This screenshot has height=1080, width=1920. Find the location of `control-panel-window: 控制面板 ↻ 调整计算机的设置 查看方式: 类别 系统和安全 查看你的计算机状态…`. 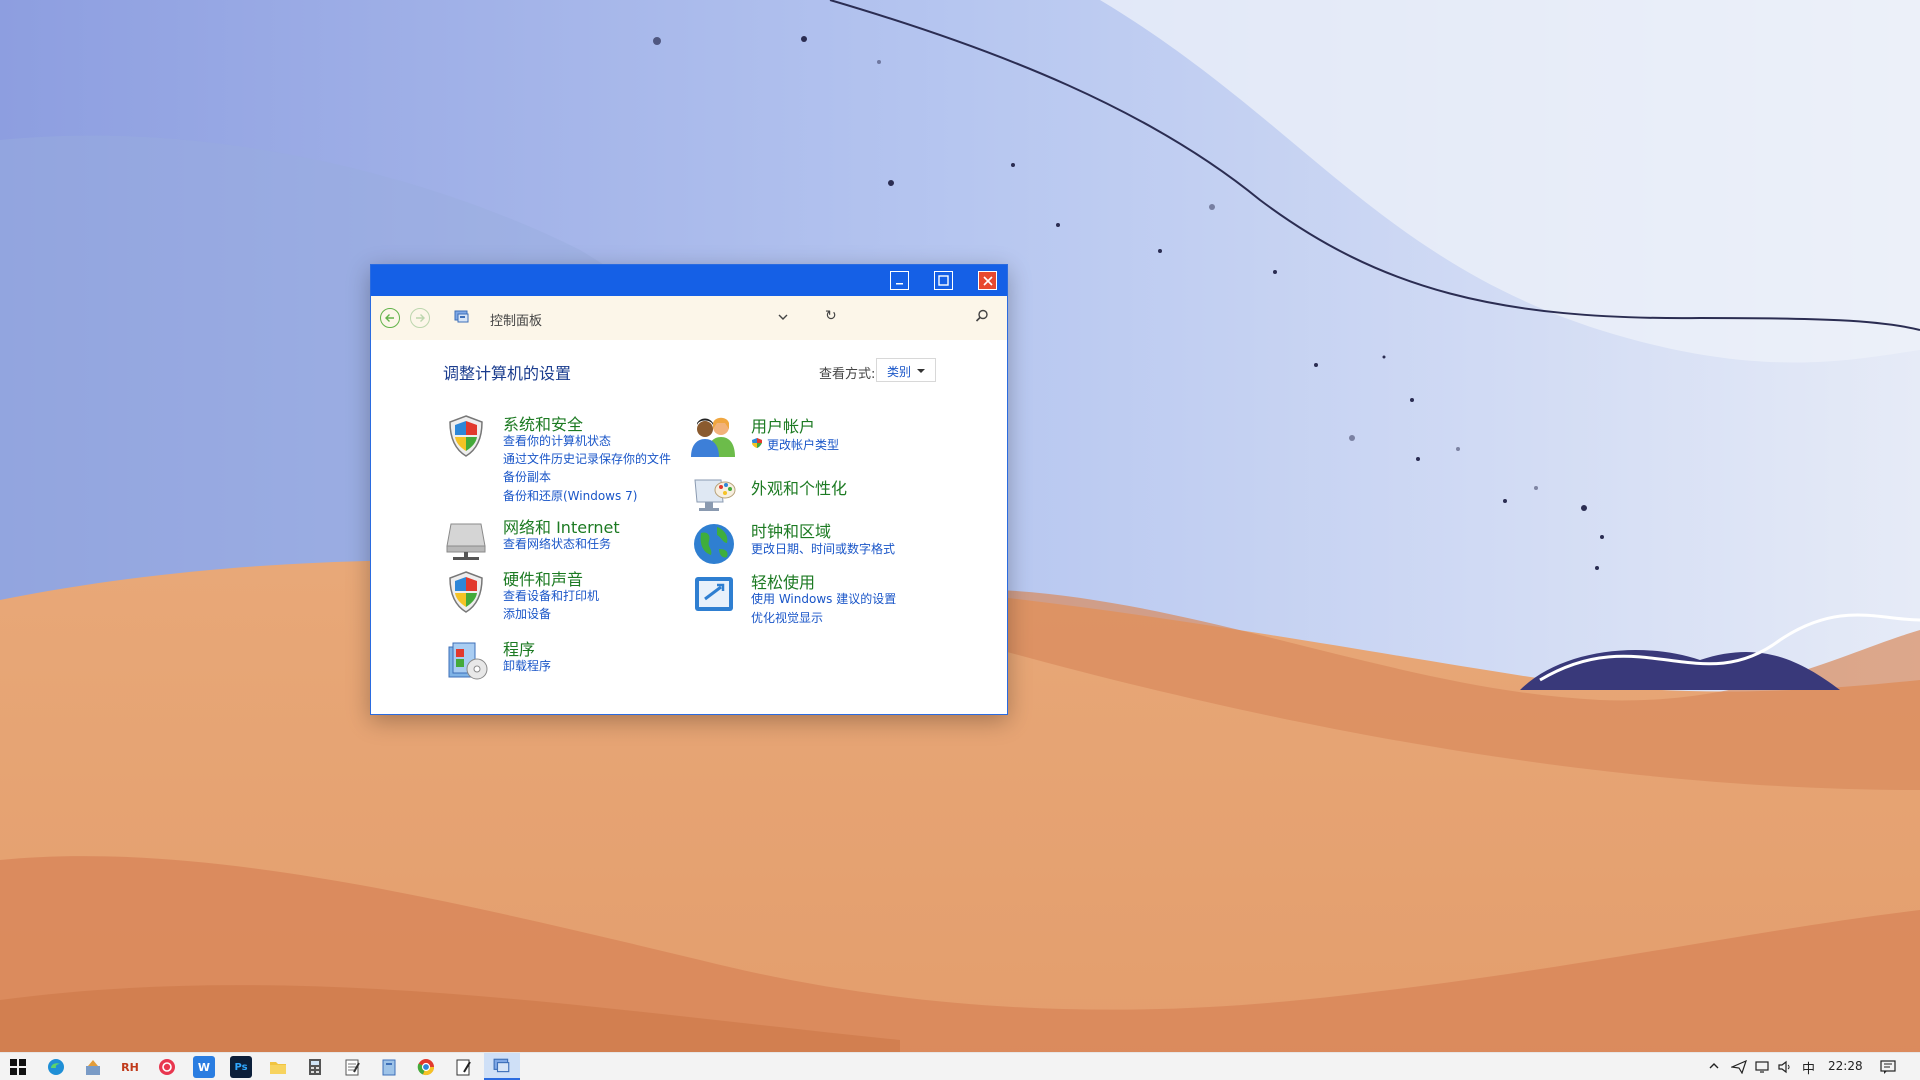

control-panel-window: 控制面板 ↻ 调整计算机的设置 查看方式: 类别 系统和安全 查看你的计算机状态… is located at coordinates (689, 489).